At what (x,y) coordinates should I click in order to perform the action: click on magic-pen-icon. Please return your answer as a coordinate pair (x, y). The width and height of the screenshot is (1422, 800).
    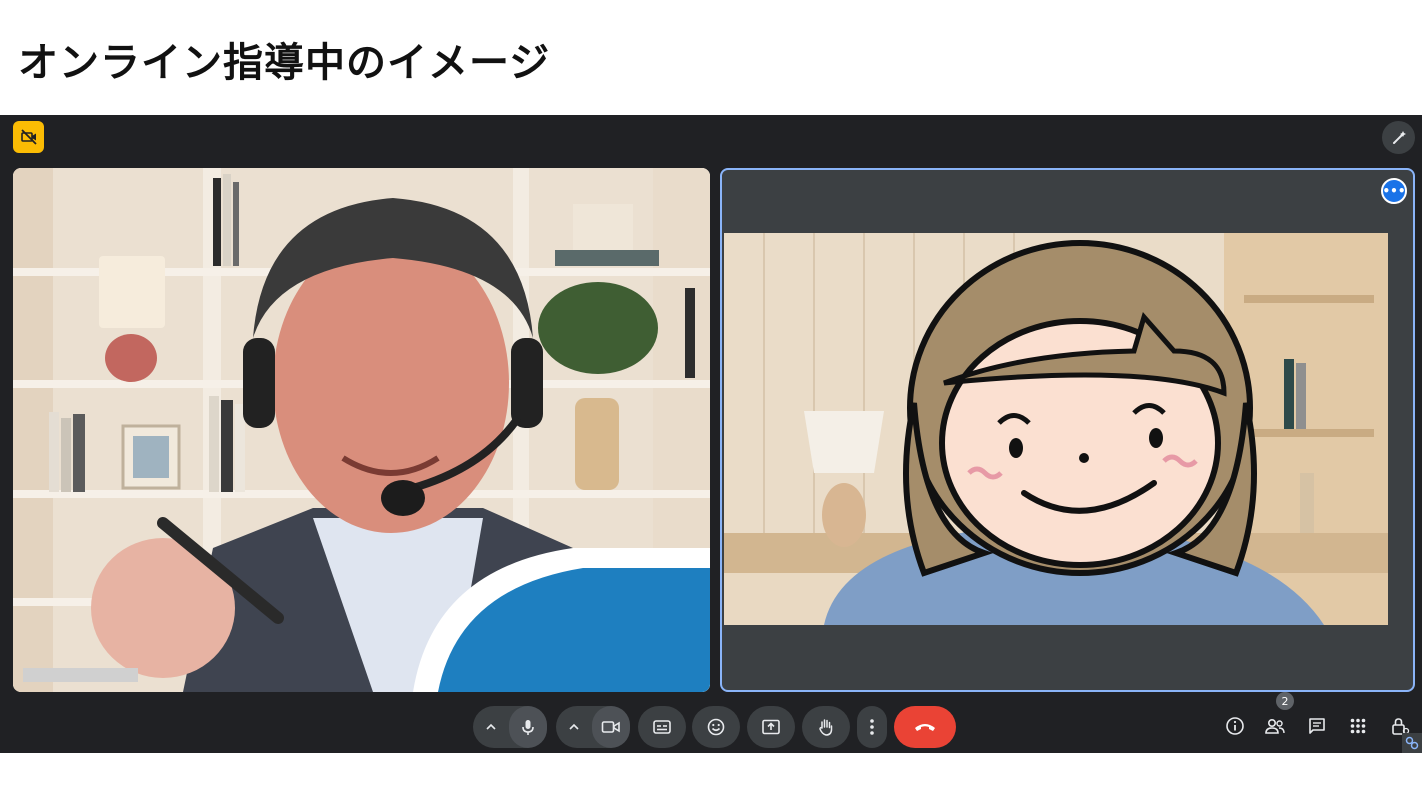
    Looking at the image, I should click on (1398, 137).